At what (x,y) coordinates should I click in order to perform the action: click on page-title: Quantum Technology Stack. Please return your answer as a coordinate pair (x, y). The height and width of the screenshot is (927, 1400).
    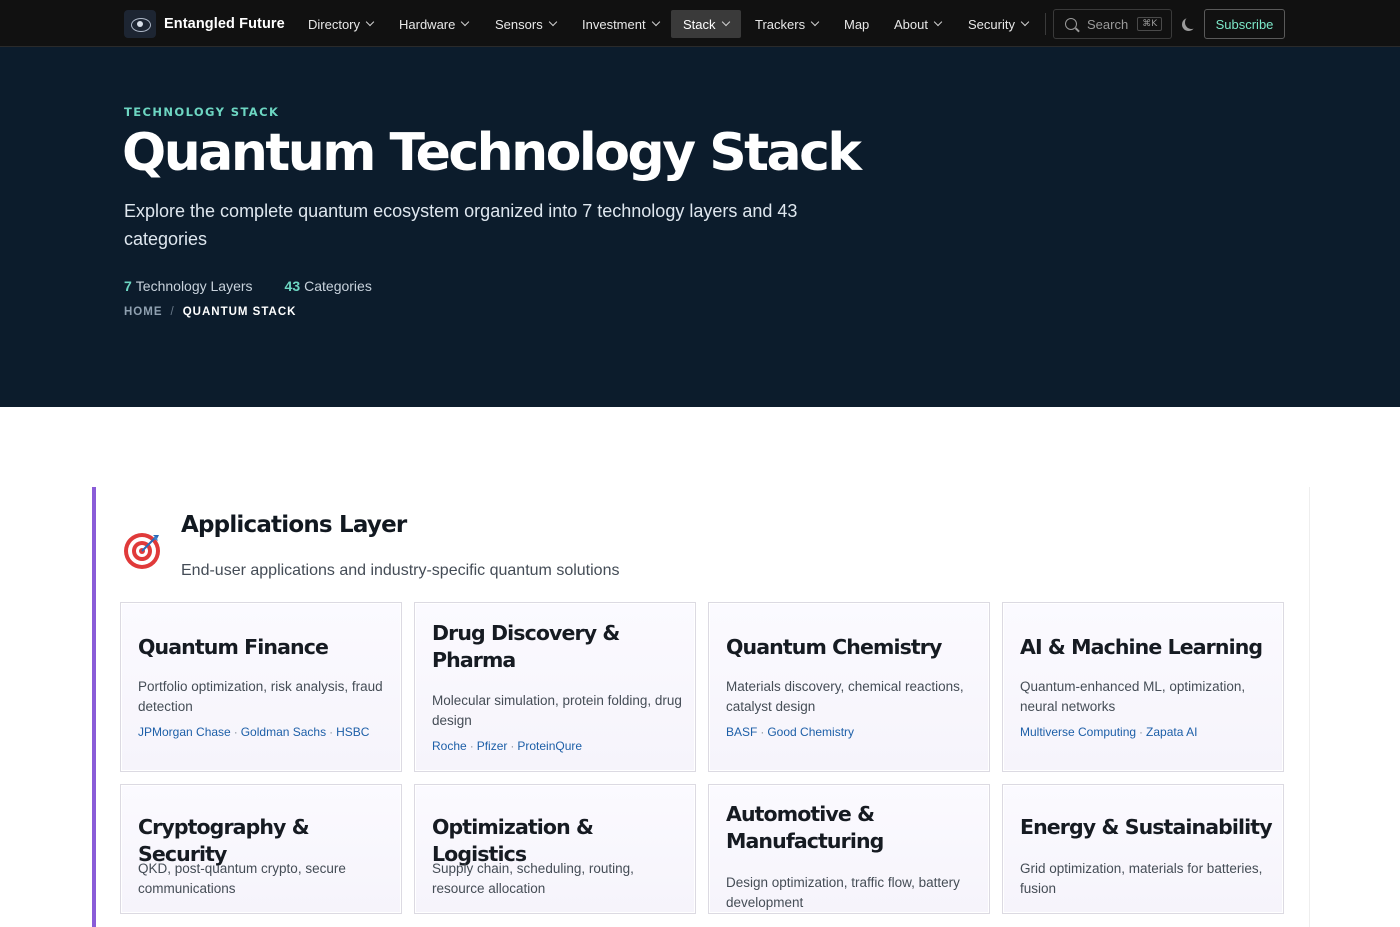
    Looking at the image, I should click on (492, 153).